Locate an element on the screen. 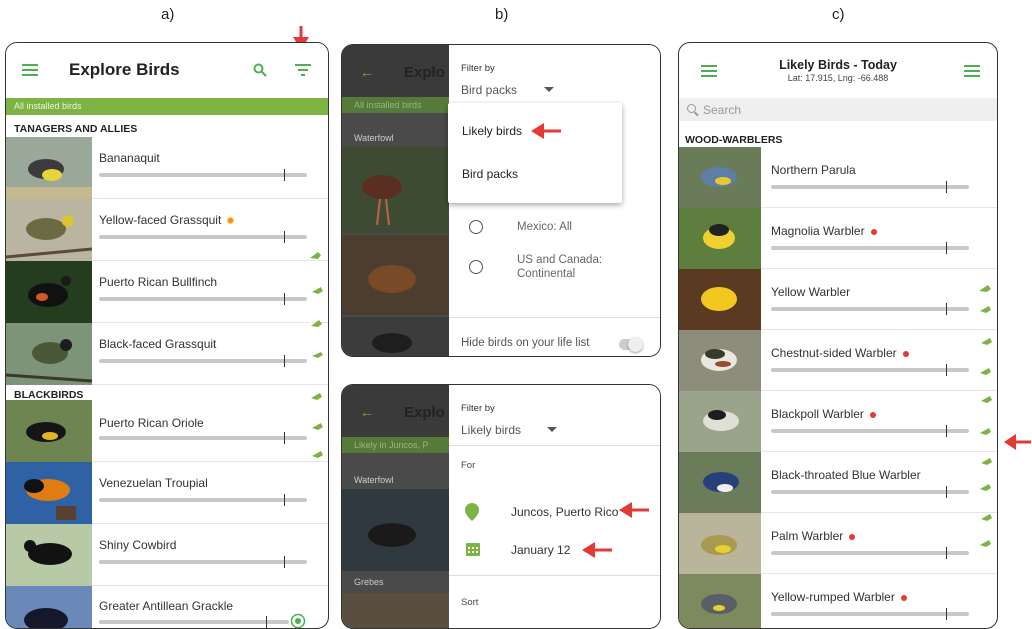 Image resolution: width=1032 pixels, height=629 pixels. location-value: Juncos, Puerto Rico is located at coordinates (564, 512).